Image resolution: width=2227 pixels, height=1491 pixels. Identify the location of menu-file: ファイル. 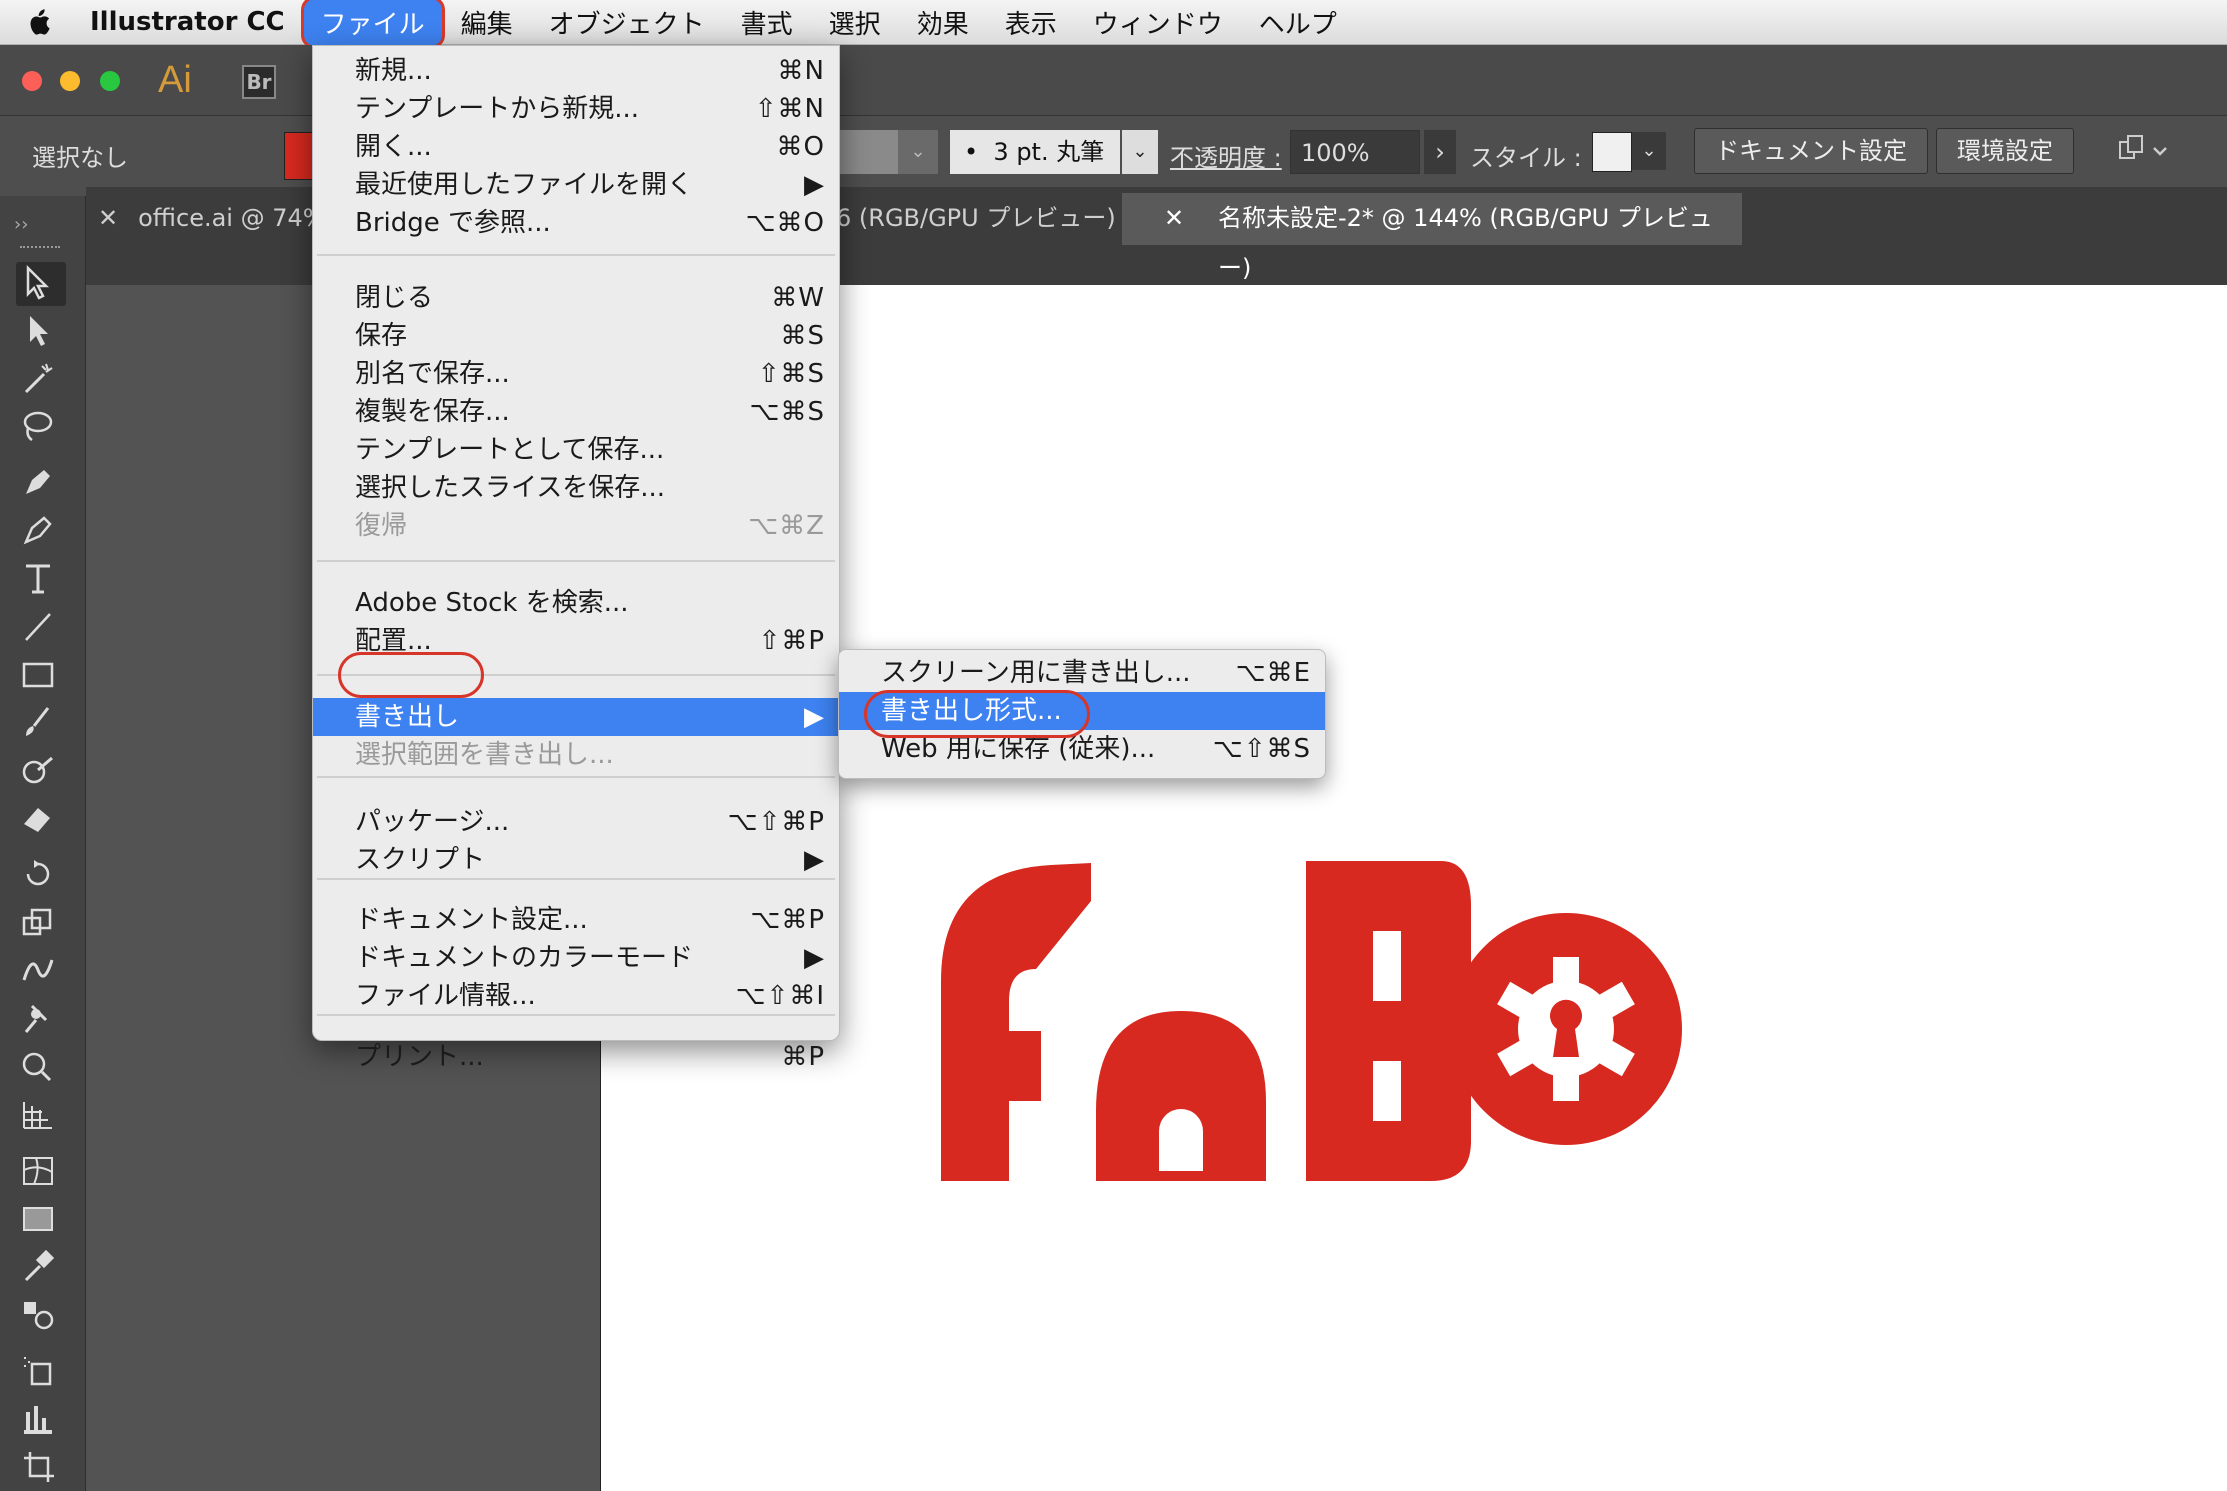
(372, 24).